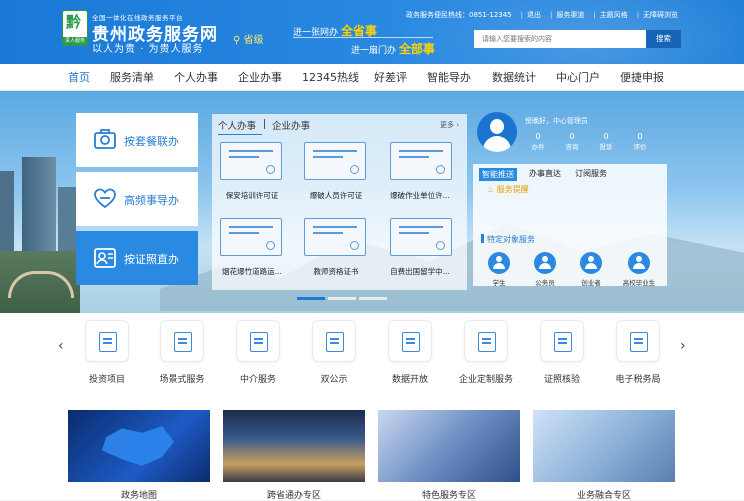 The height and width of the screenshot is (501, 744). What do you see at coordinates (538, 141) in the screenshot?
I see `stat-cases: 0 办件` at bounding box center [538, 141].